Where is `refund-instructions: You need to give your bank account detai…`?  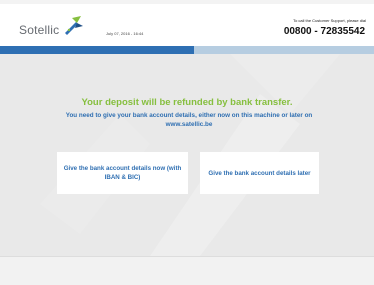 refund-instructions: You need to give your bank account detai… is located at coordinates (189, 120).